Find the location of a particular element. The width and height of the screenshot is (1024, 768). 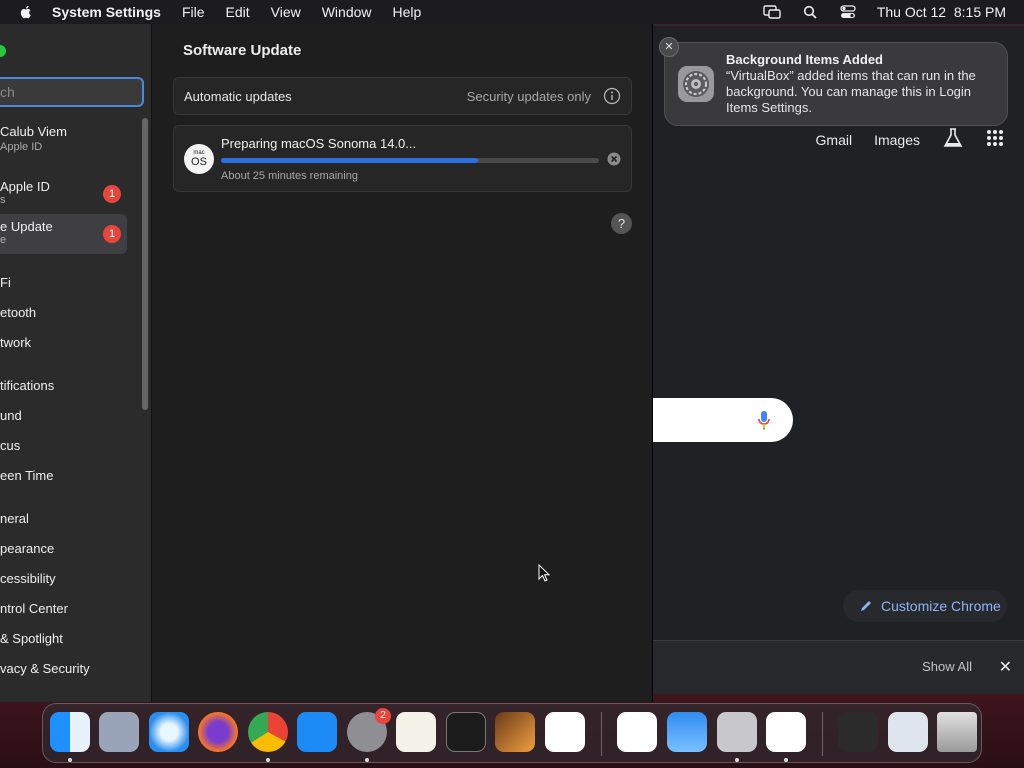

chrome-top-links: Gmail Images is located at coordinates (910, 139).